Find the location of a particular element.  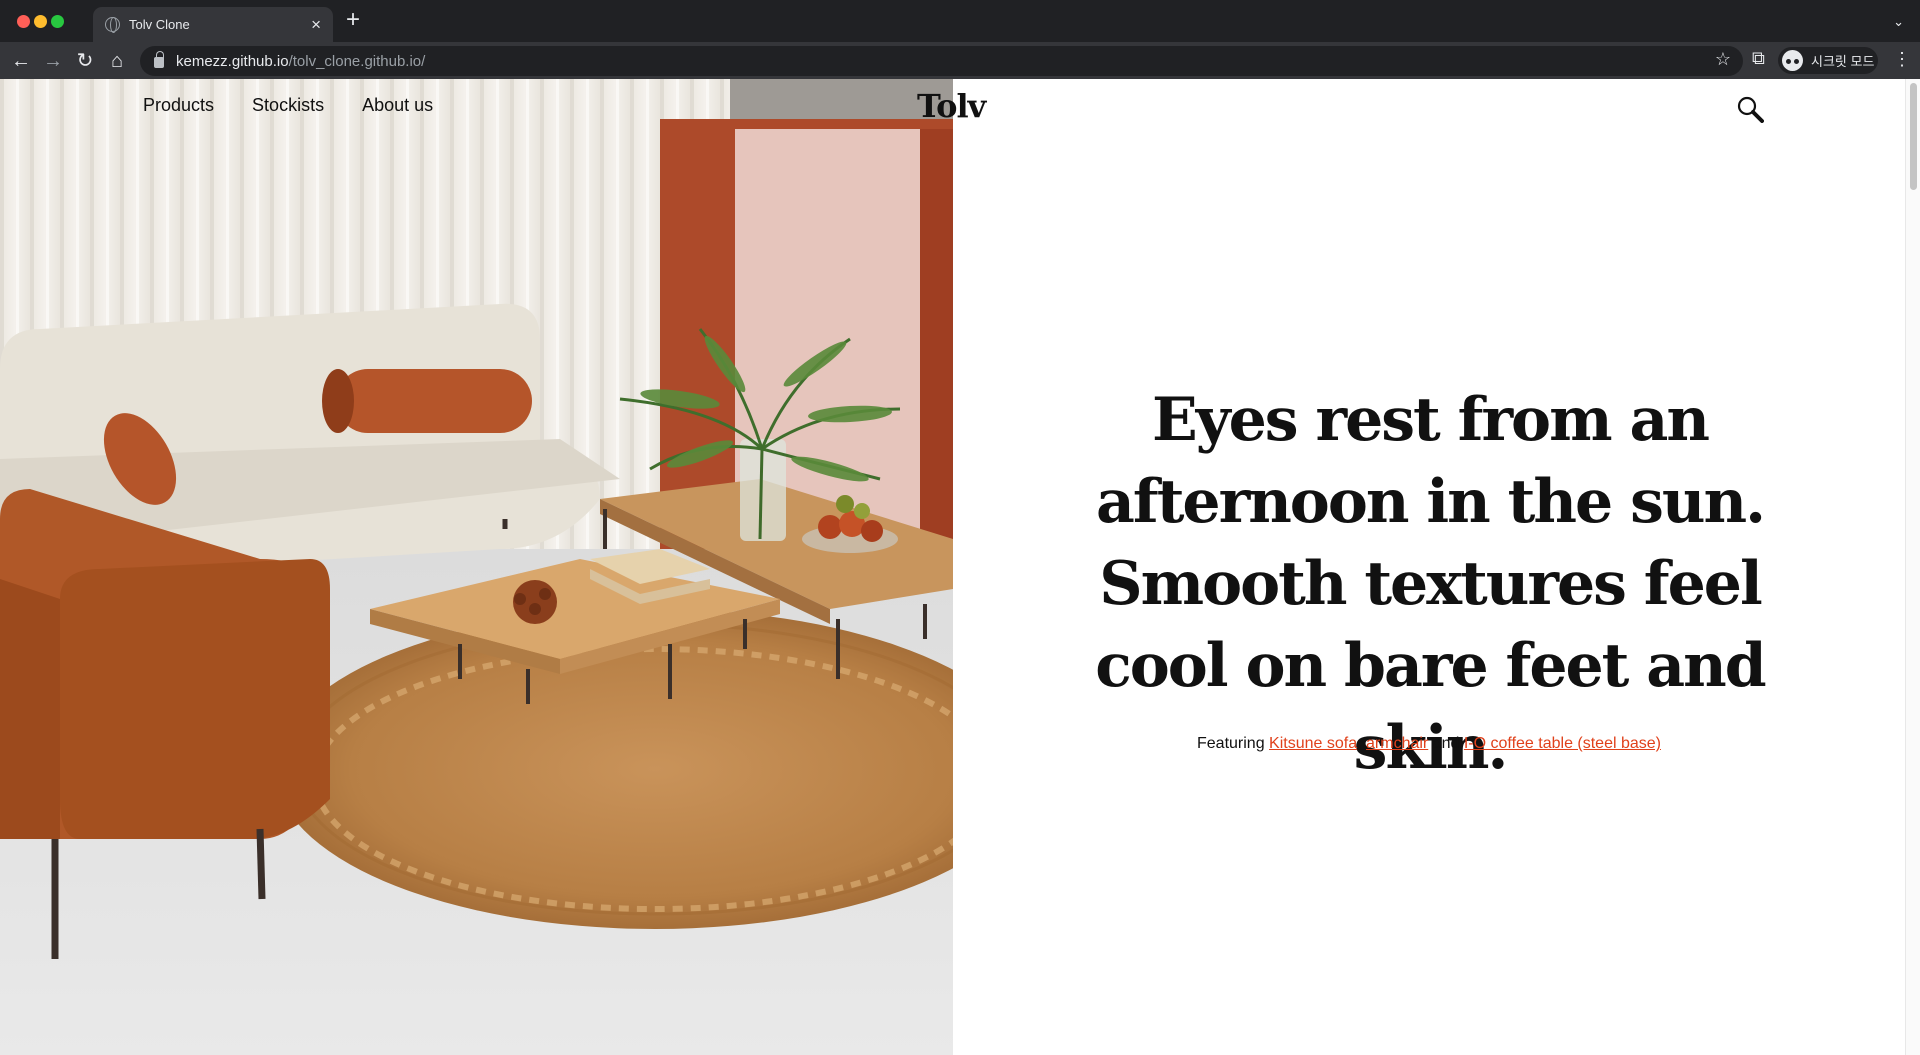

home-icon: ⌂ is located at coordinates (117, 61).